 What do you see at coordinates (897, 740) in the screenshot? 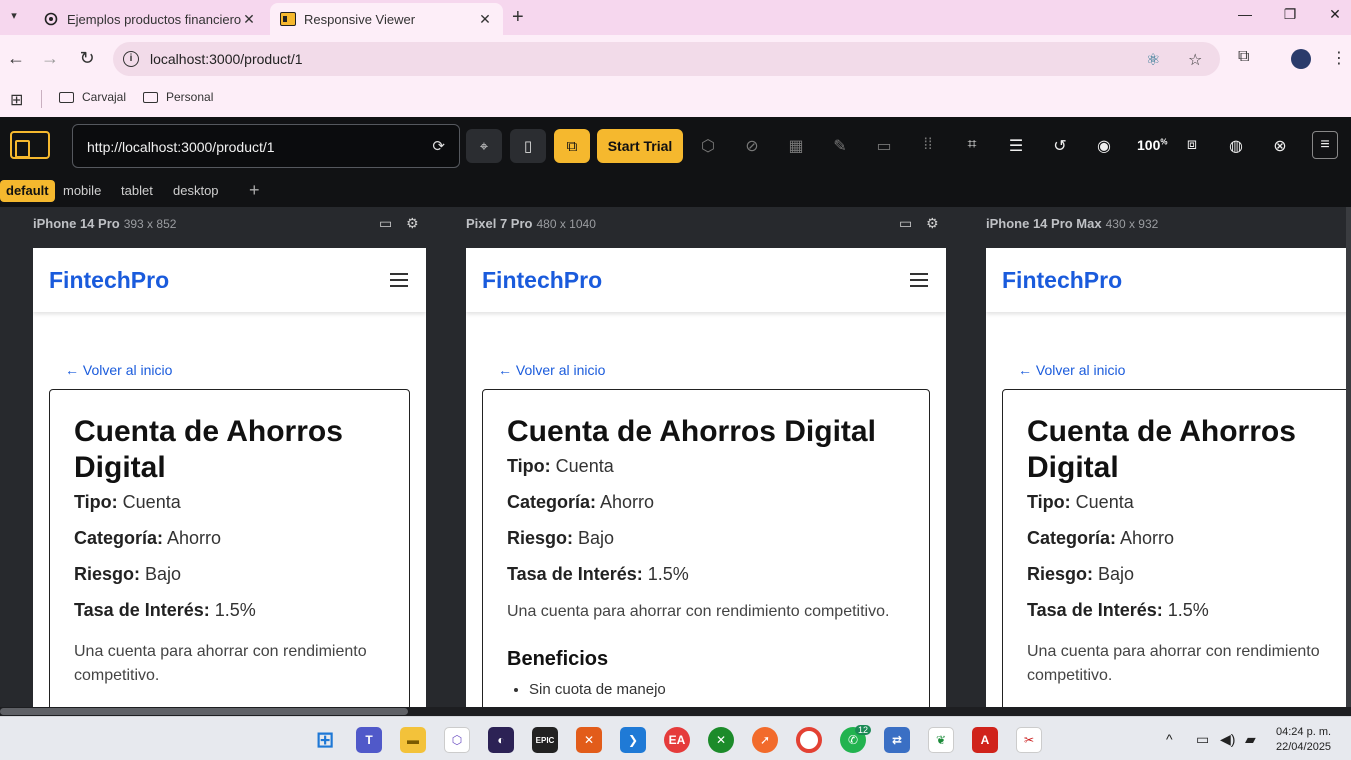
I see `network-app-icon: ⇄` at bounding box center [897, 740].